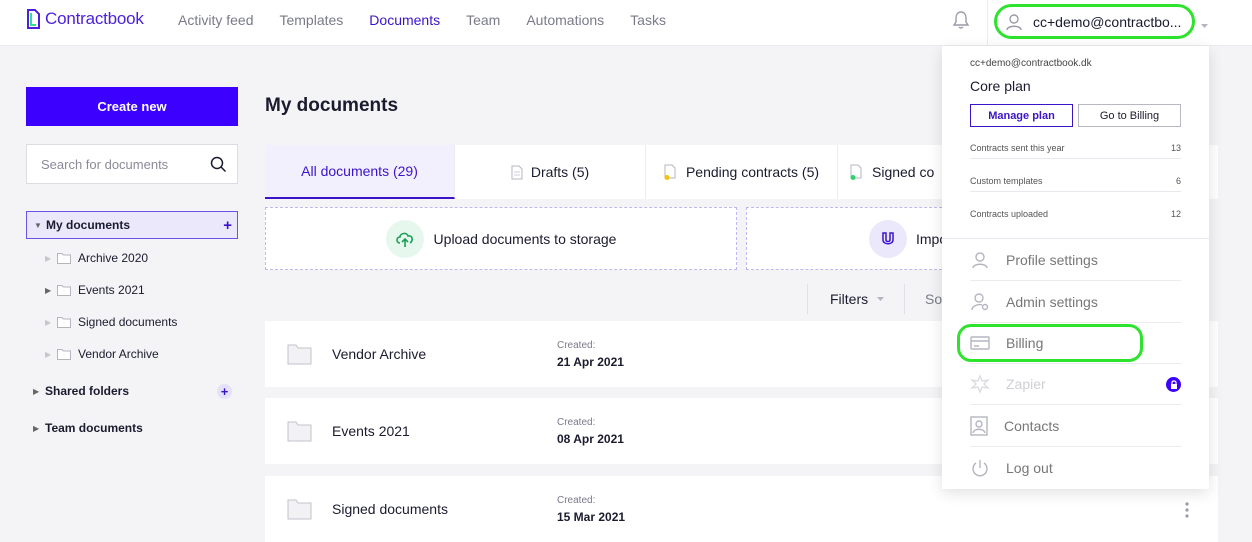  I want to click on topbar-divider, so click(987, 23).